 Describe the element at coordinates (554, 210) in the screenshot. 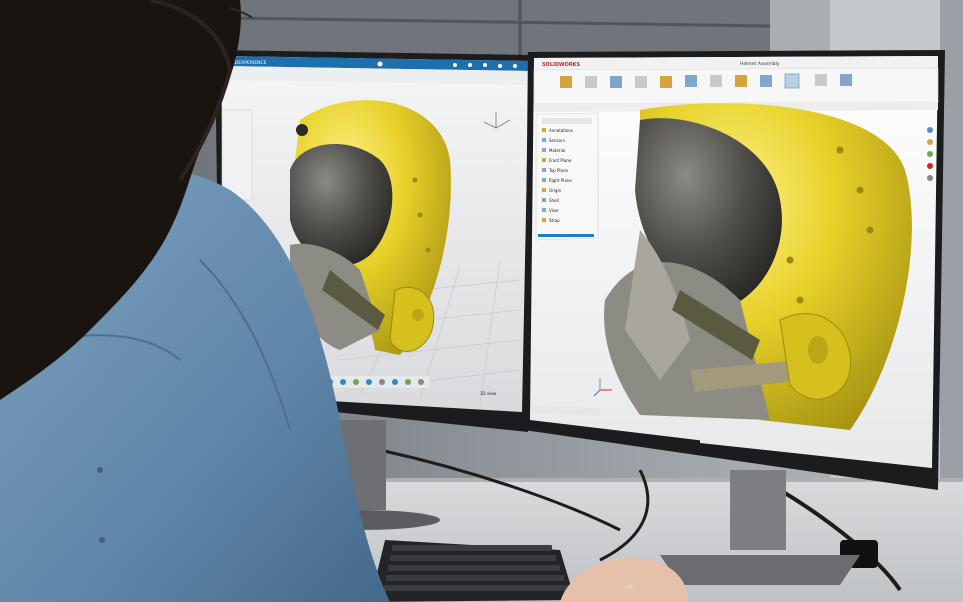

I see `tree-item: Visor` at that location.